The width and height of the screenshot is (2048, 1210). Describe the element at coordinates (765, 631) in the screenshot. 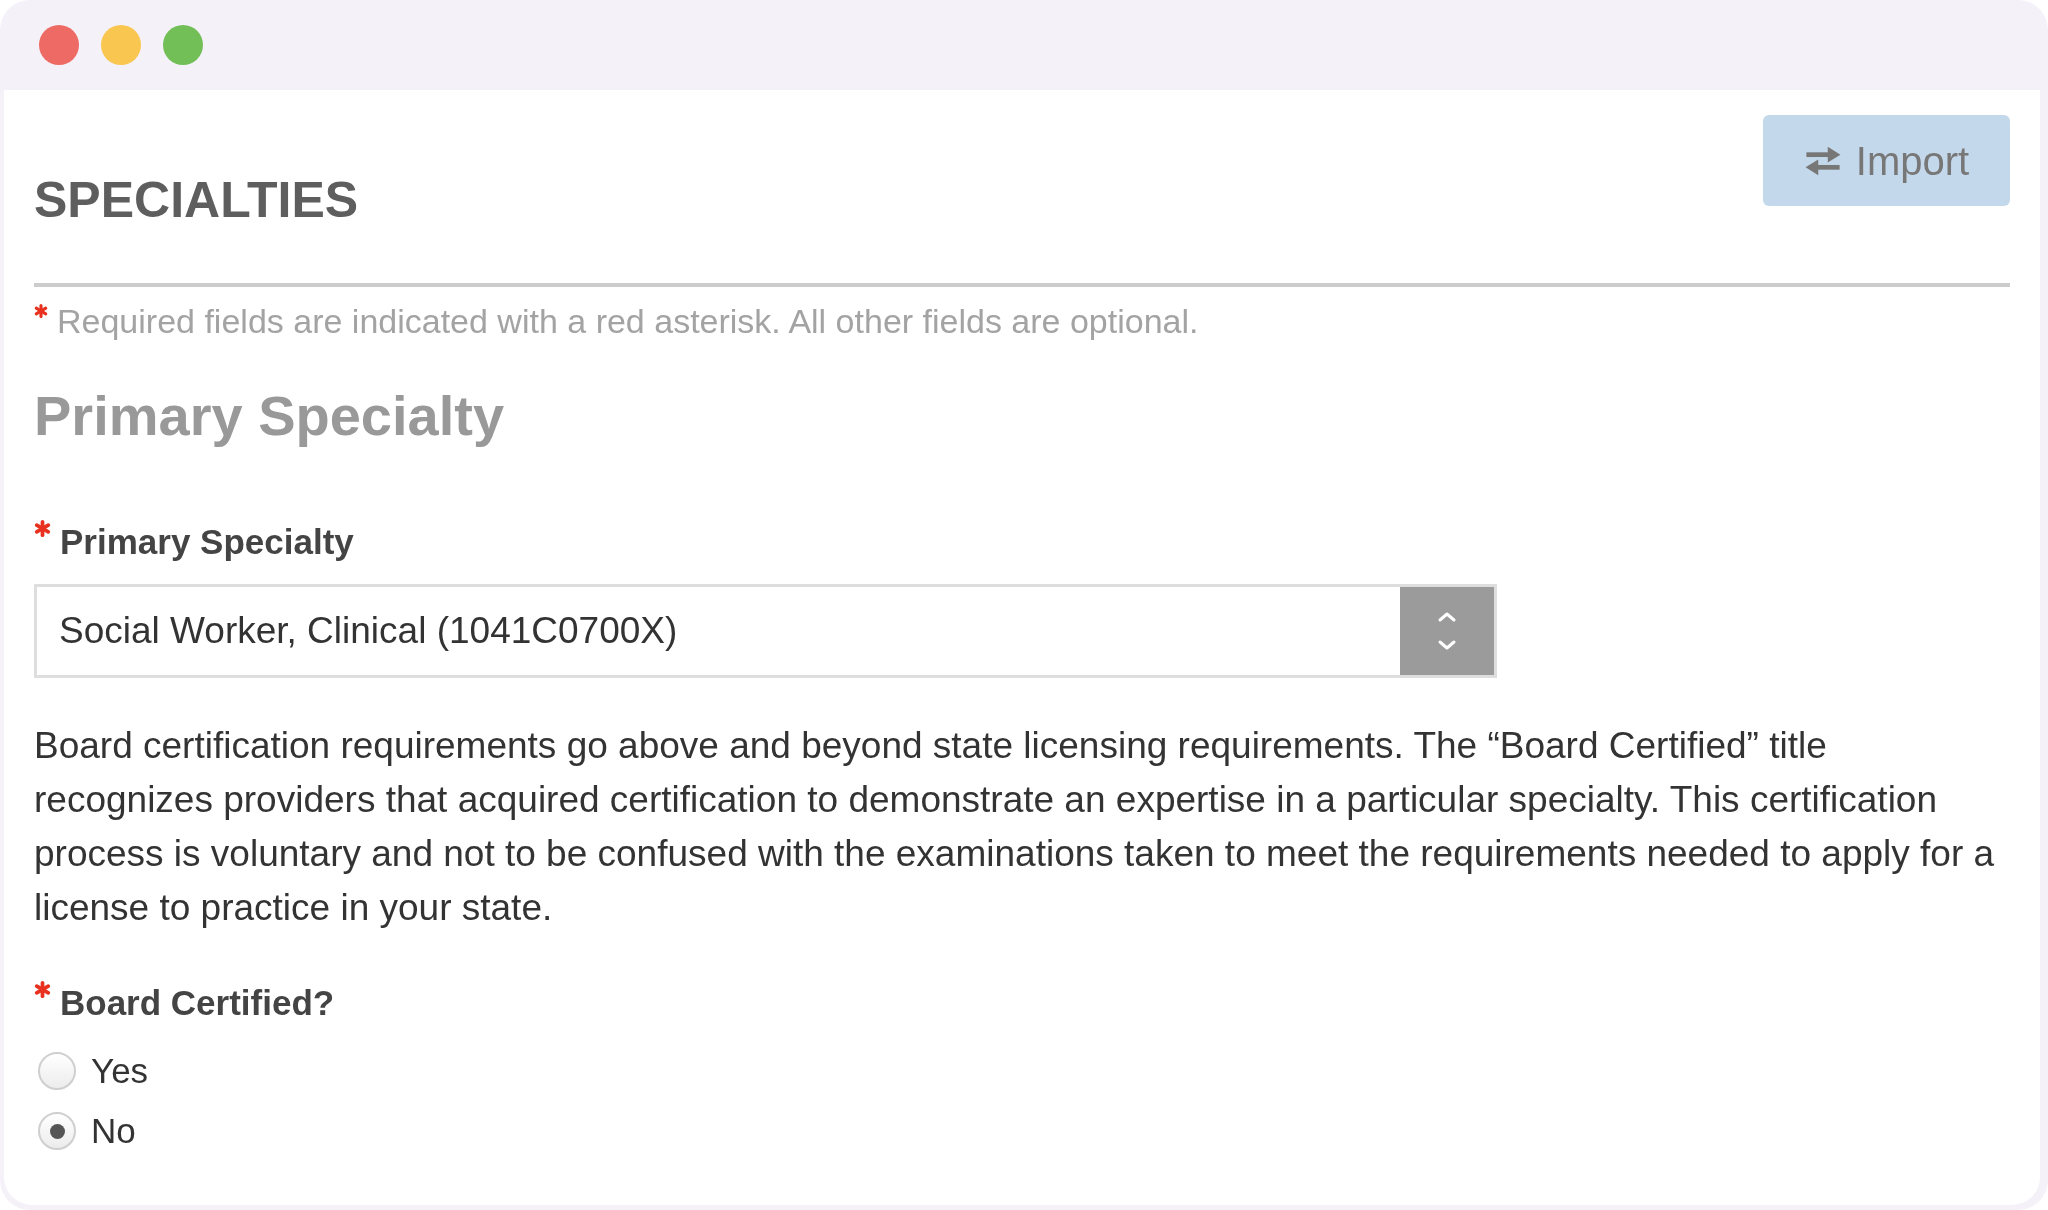

I see `specialty-select: Social Worker, Clinical (1041C0700X)` at that location.